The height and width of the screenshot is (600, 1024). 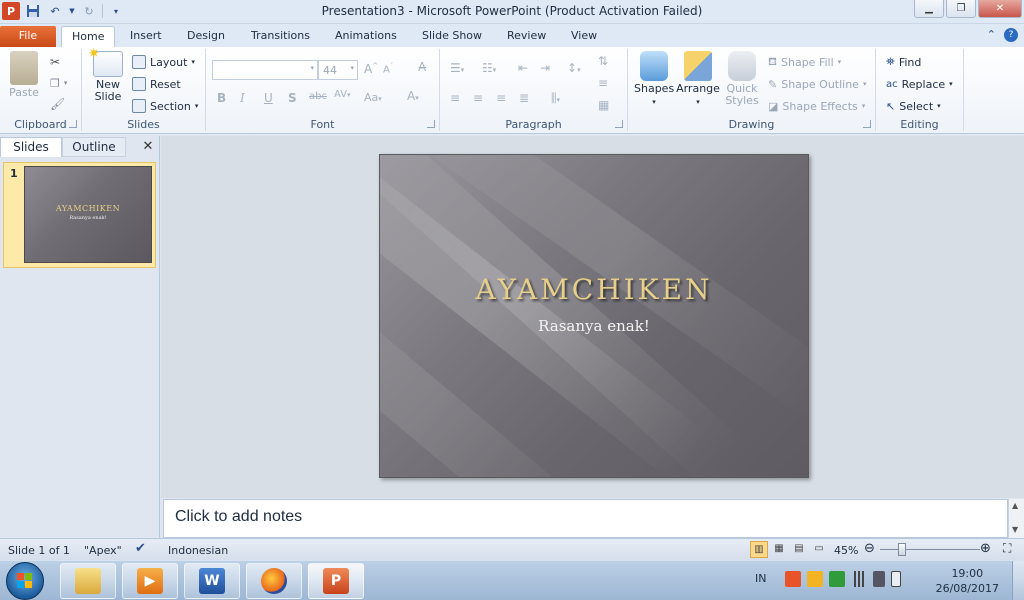 I want to click on clock: 19:00 26/08/2017, so click(x=967, y=581).